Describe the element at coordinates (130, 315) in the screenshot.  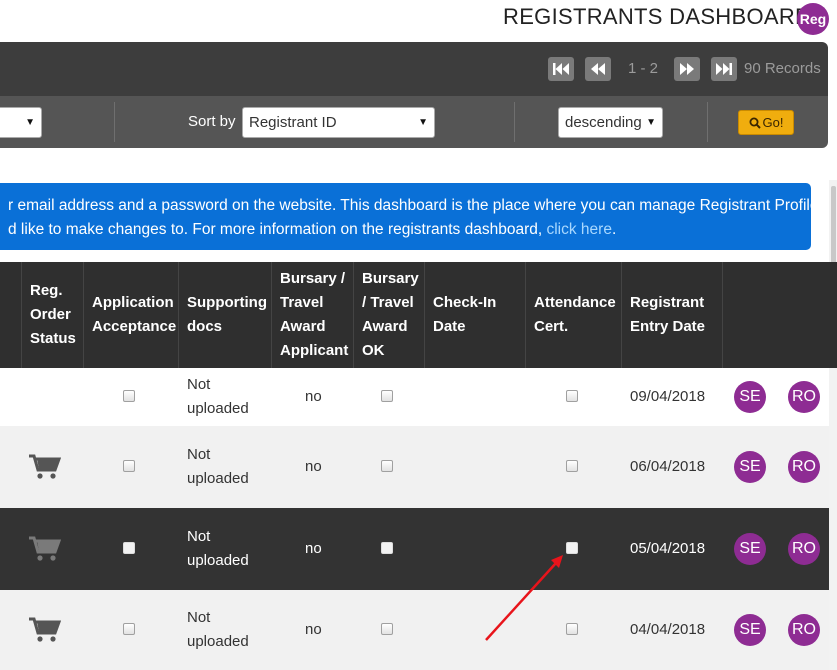
I see `column-header-application-acceptance: Application Acceptance` at that location.